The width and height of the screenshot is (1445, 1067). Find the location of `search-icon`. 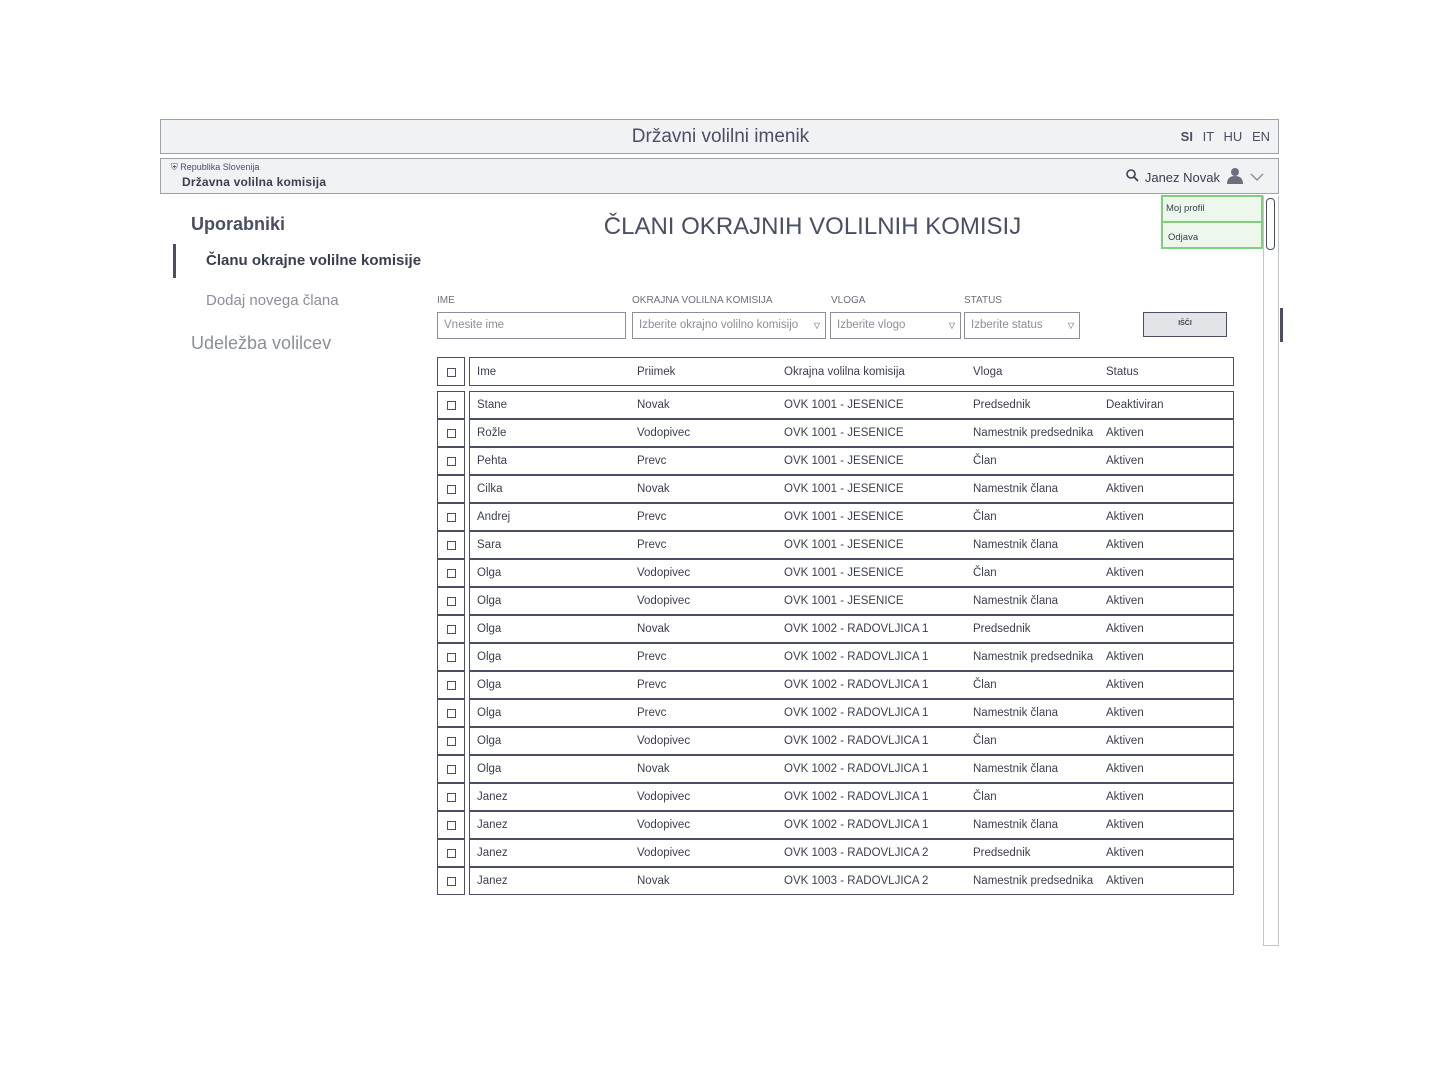

search-icon is located at coordinates (1132, 177).